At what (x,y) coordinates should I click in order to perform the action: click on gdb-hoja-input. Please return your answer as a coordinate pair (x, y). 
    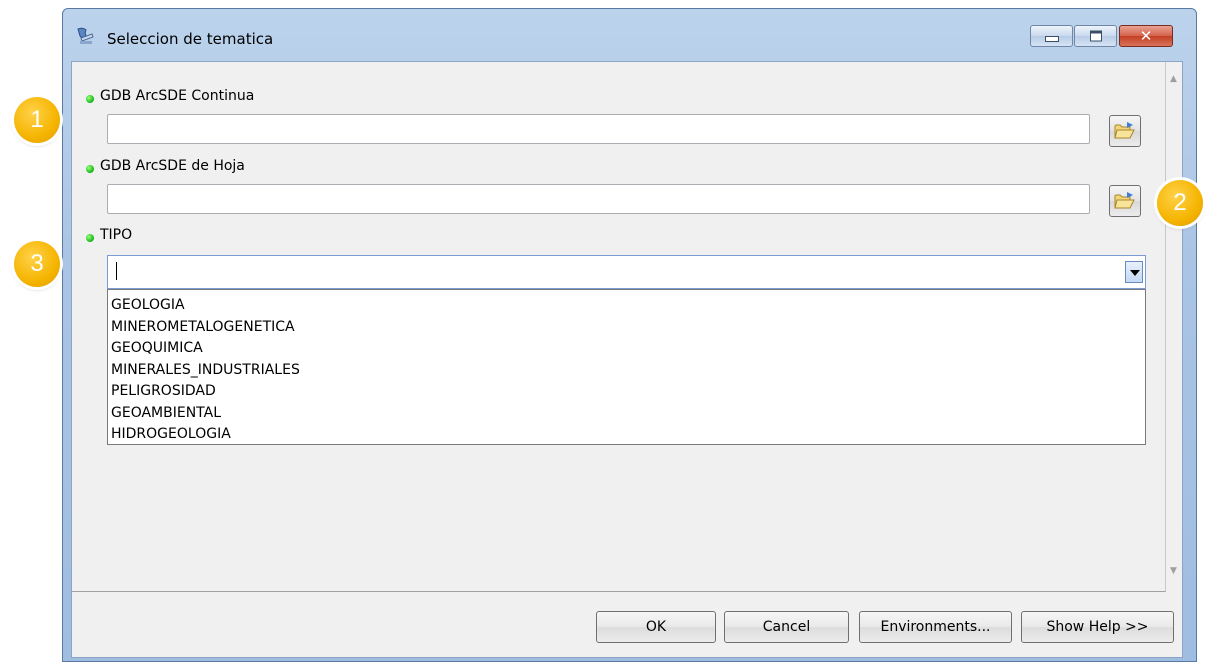
    Looking at the image, I should click on (598, 199).